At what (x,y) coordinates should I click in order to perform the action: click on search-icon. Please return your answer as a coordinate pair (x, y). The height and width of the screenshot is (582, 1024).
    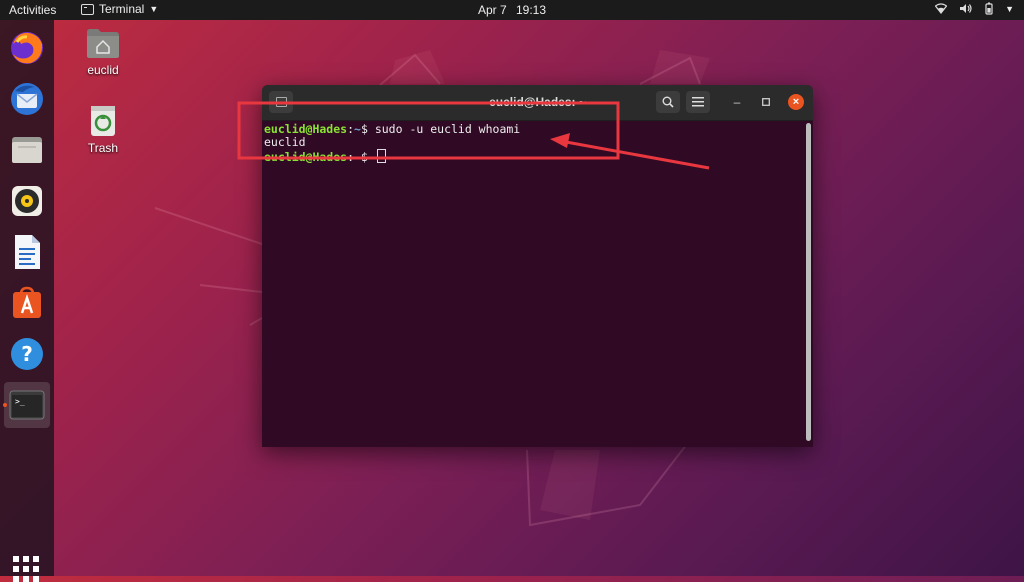
    Looking at the image, I should click on (668, 102).